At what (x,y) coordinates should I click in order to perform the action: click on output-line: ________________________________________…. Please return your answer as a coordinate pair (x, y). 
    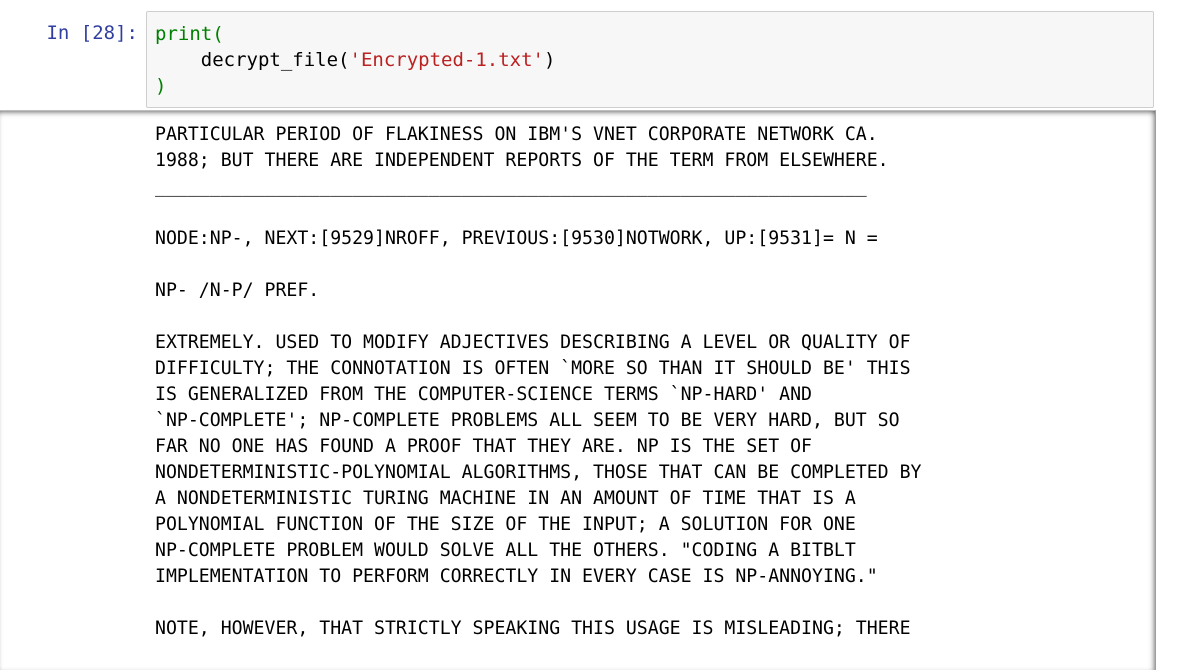
    Looking at the image, I should click on (511, 186).